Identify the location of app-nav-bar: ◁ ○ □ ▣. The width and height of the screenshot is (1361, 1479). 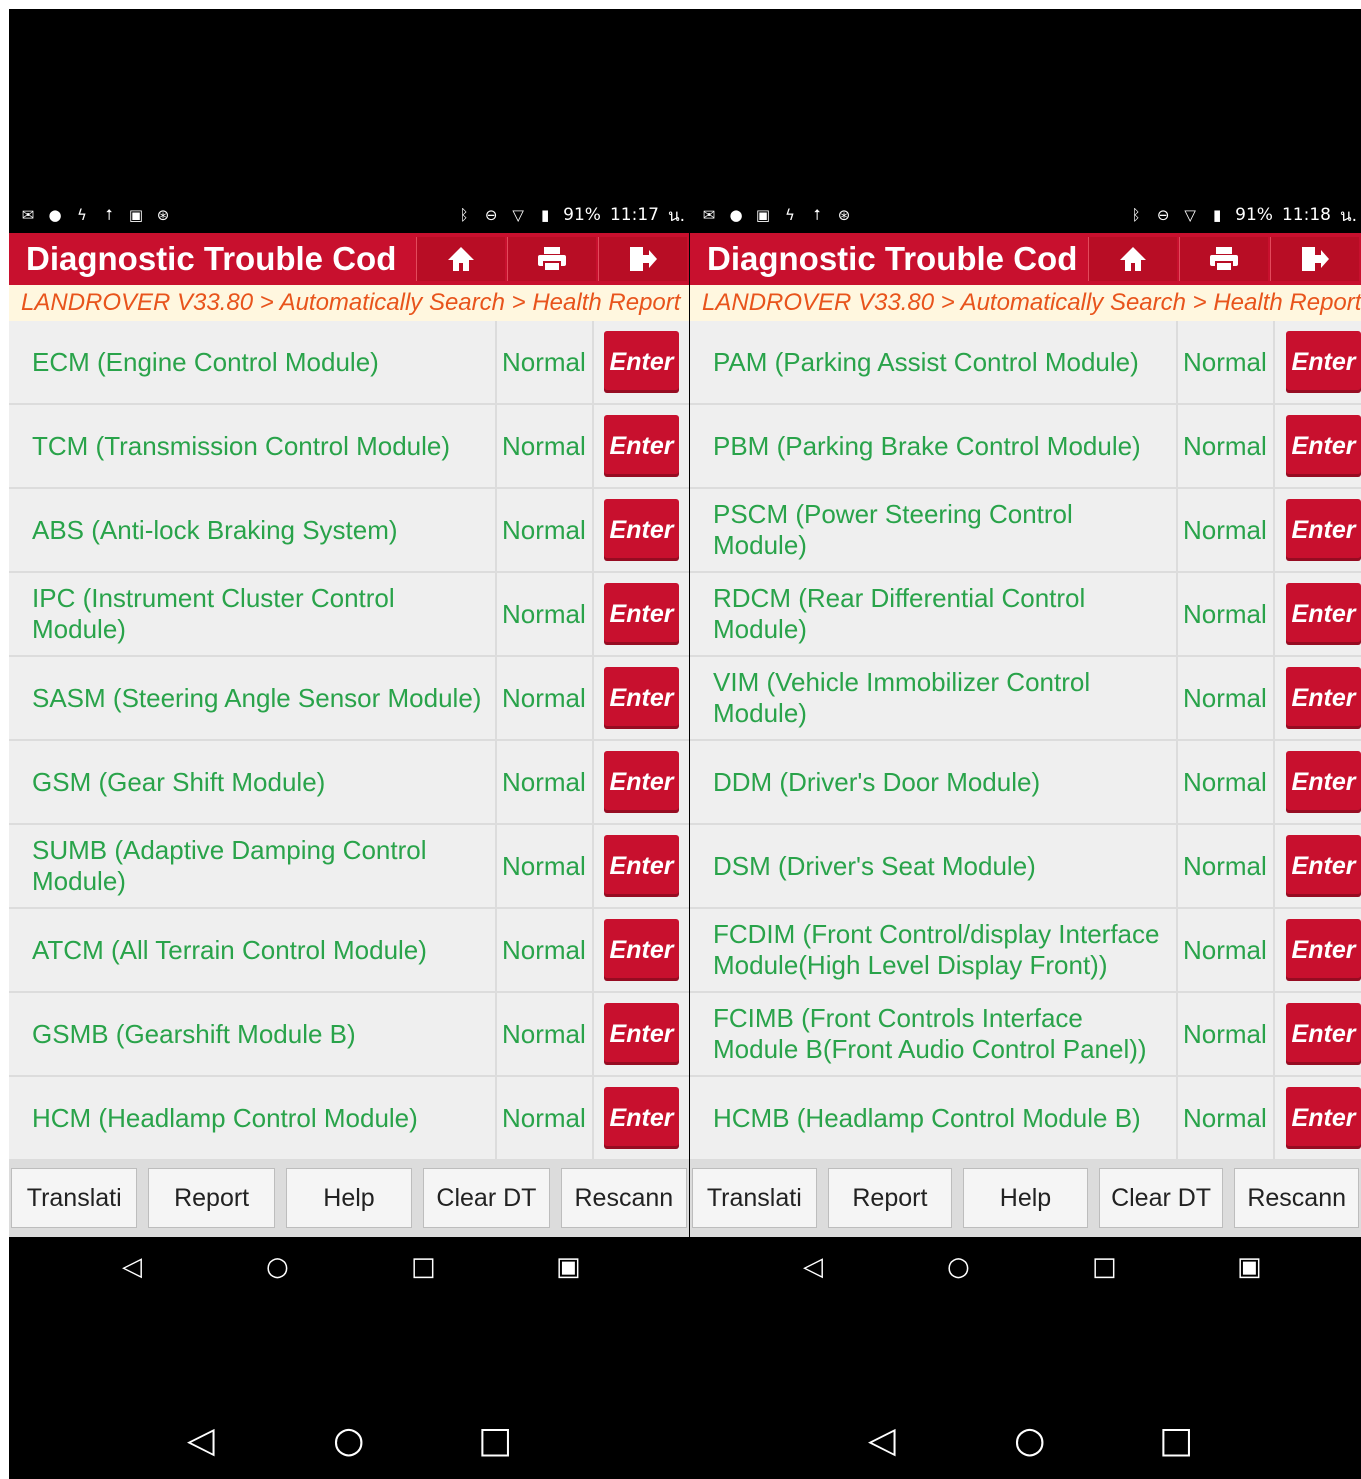
(1025, 1267).